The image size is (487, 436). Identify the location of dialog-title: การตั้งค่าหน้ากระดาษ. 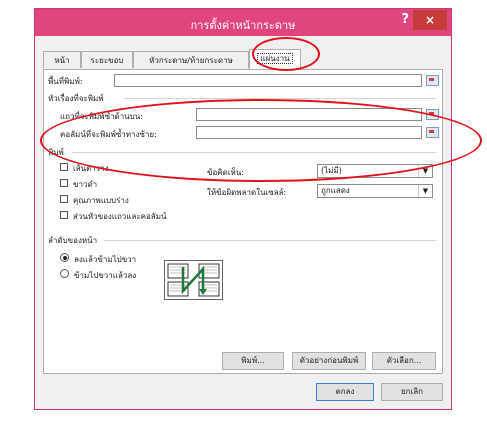
(243, 25).